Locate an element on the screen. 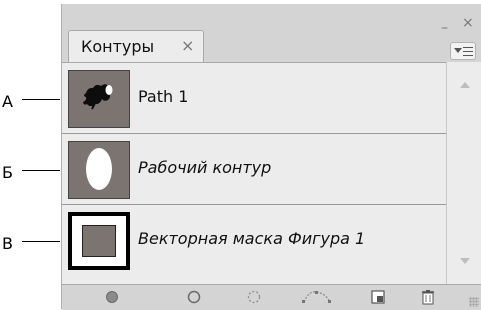  scroll-up-icon is located at coordinates (465, 85).